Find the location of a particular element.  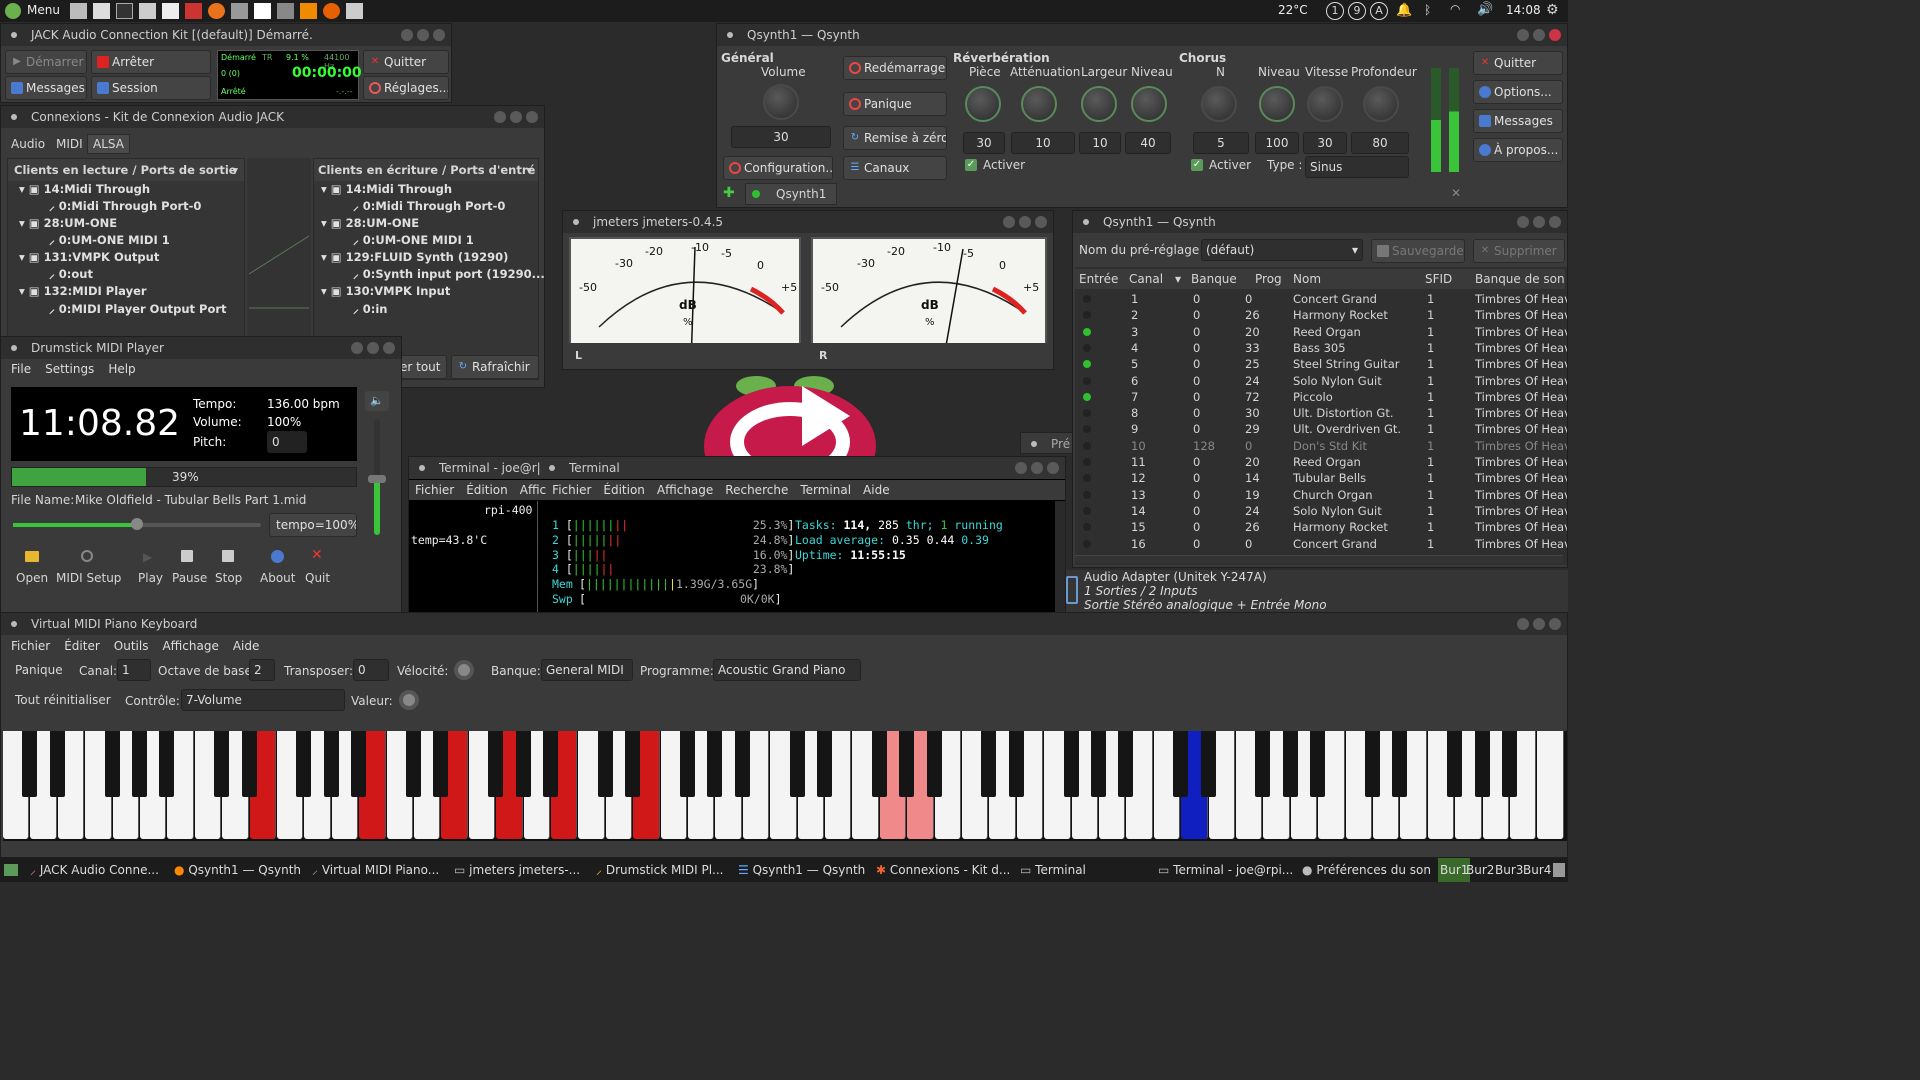

tree-port: ⸝ 0:MIDI Player Output Port is located at coordinates (138, 309).